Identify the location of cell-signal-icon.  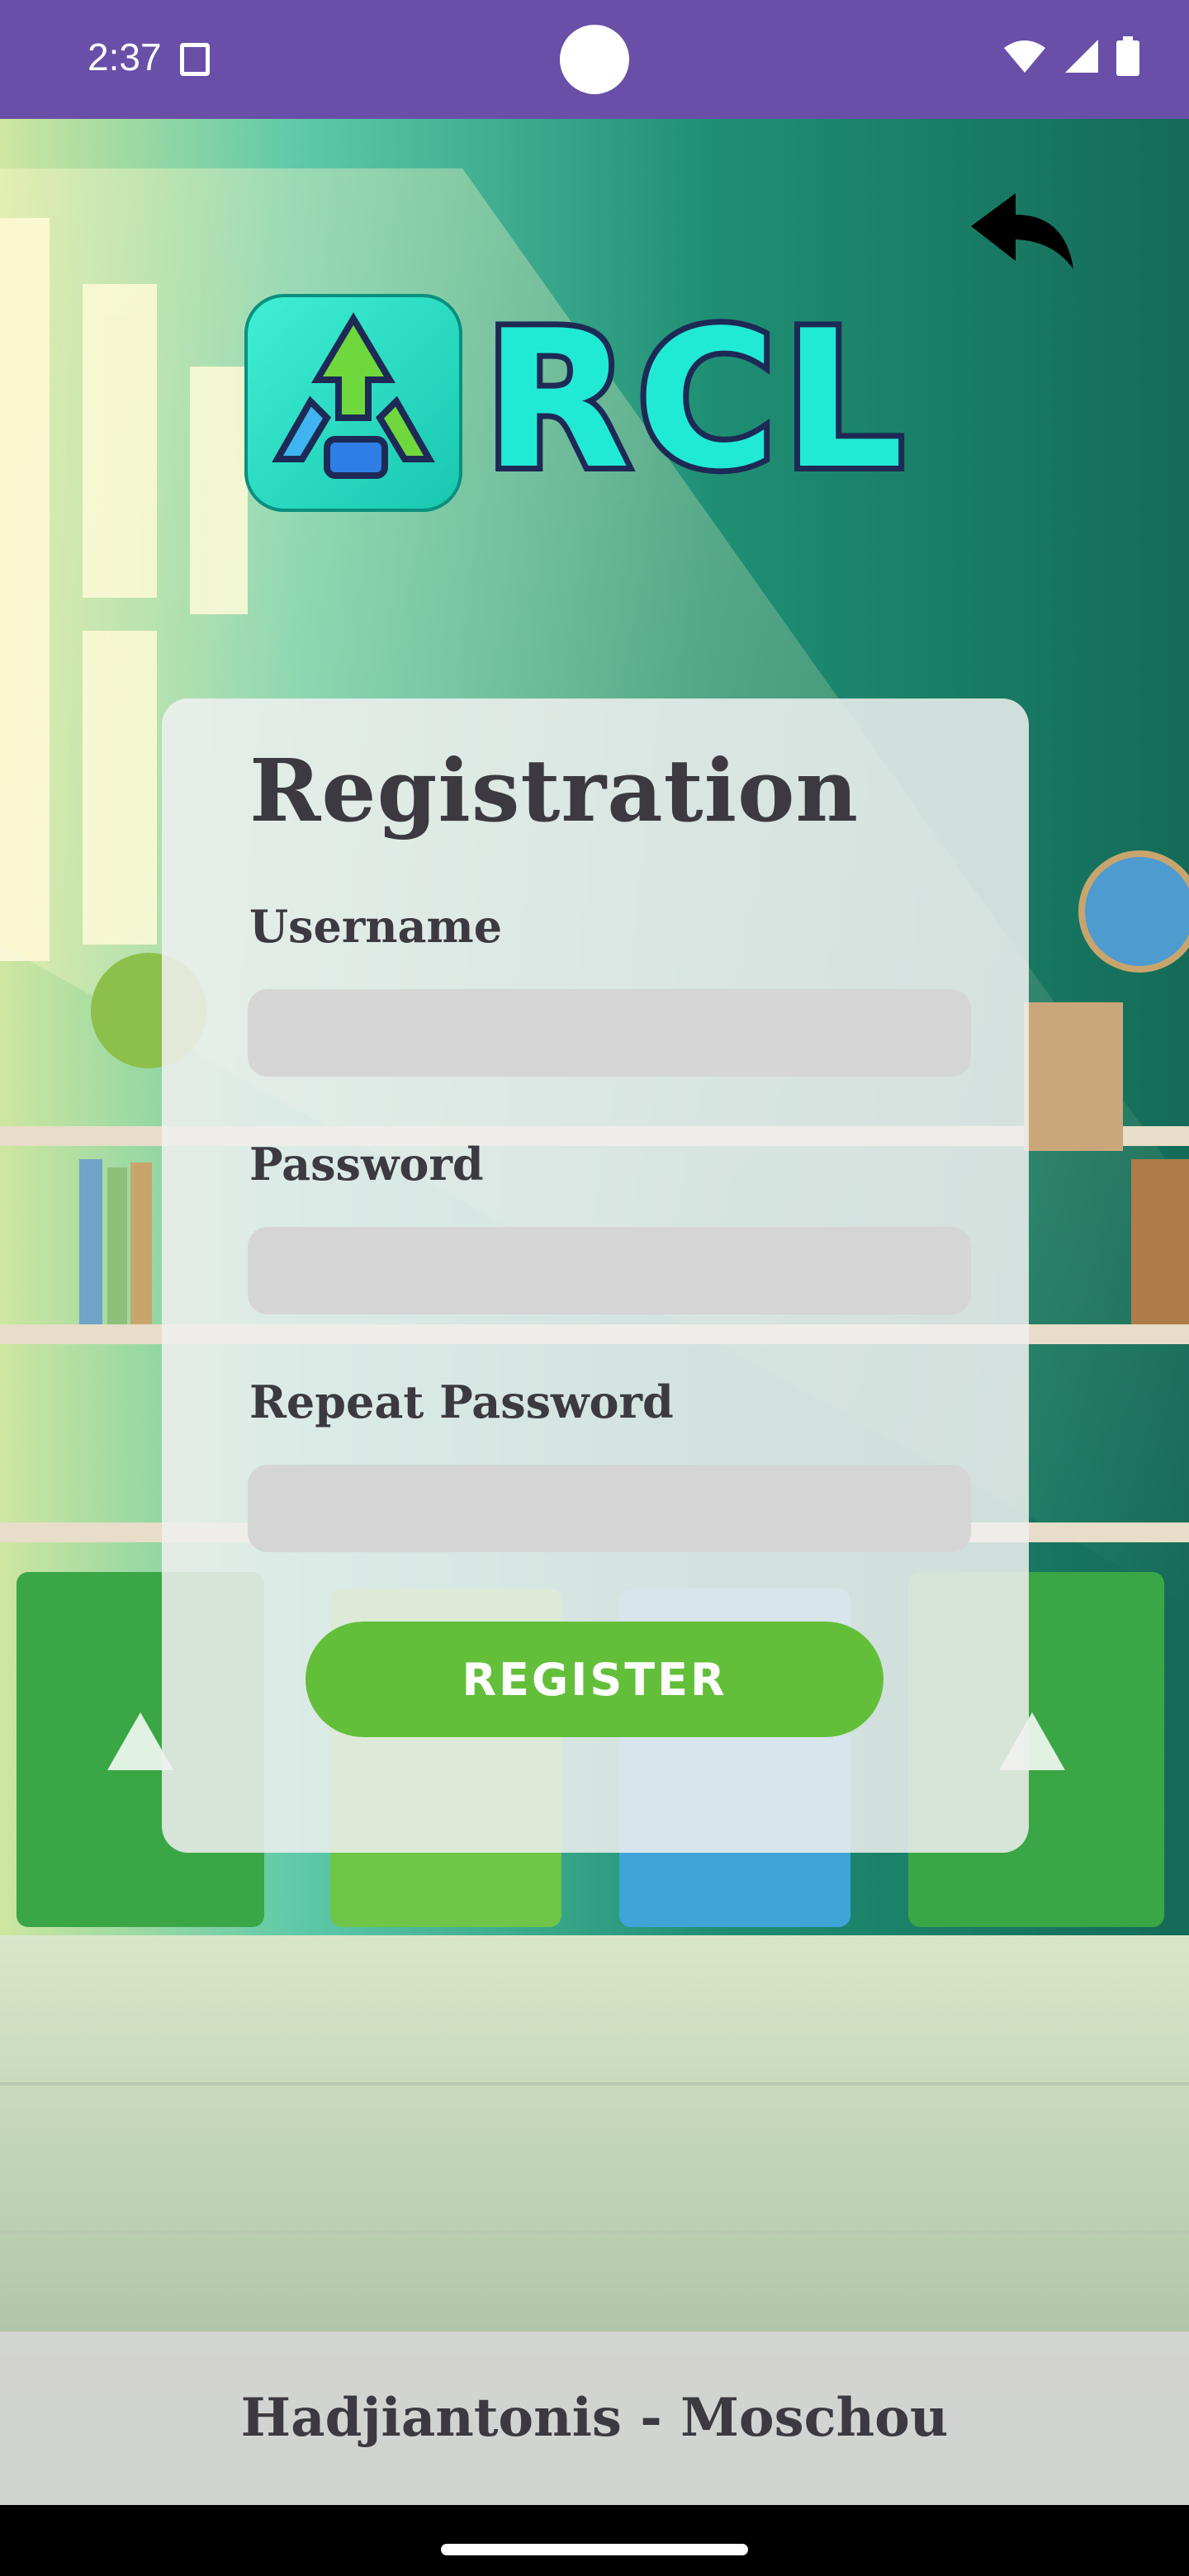
(1081, 56).